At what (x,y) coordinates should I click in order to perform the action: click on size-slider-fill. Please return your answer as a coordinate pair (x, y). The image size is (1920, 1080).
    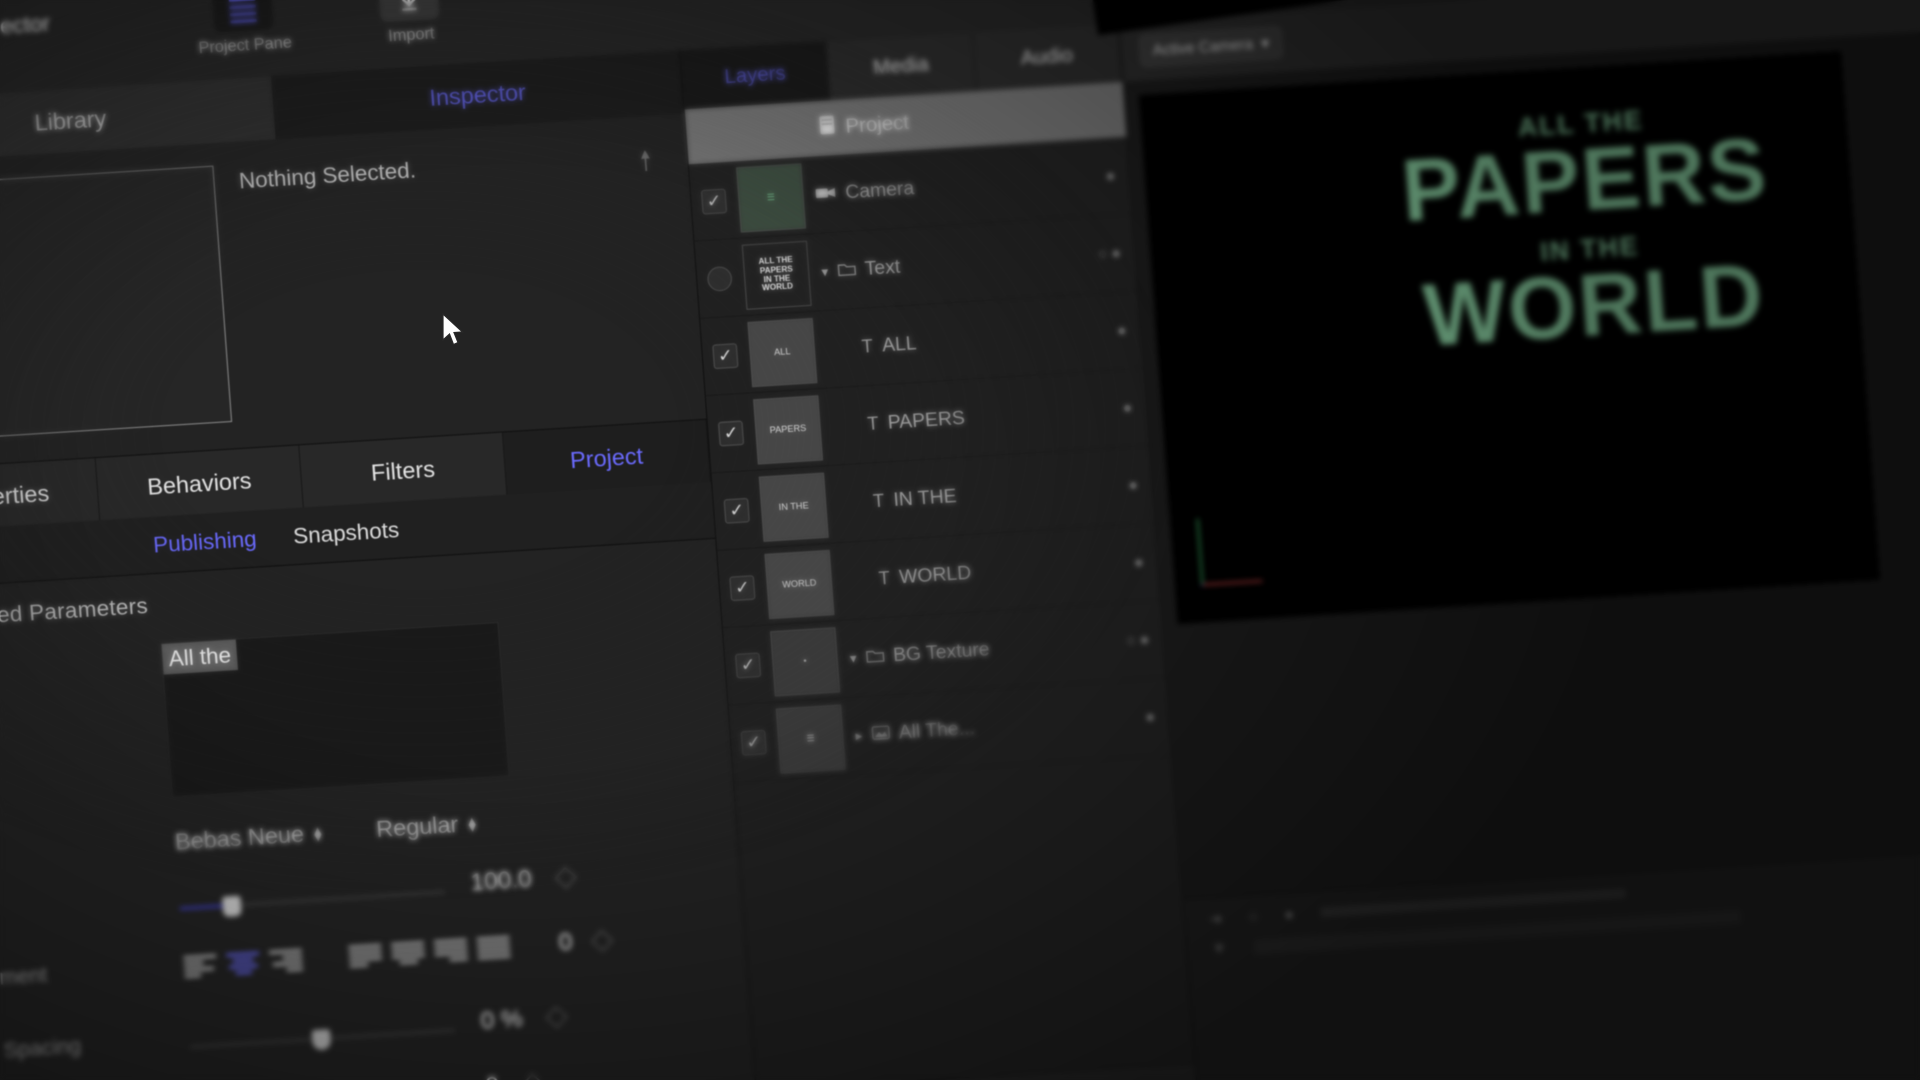
    Looking at the image, I should click on (203, 907).